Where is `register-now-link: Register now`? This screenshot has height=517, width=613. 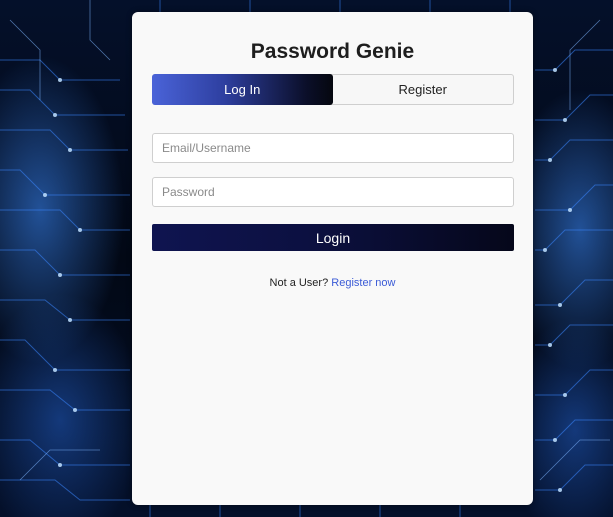 register-now-link: Register now is located at coordinates (363, 283).